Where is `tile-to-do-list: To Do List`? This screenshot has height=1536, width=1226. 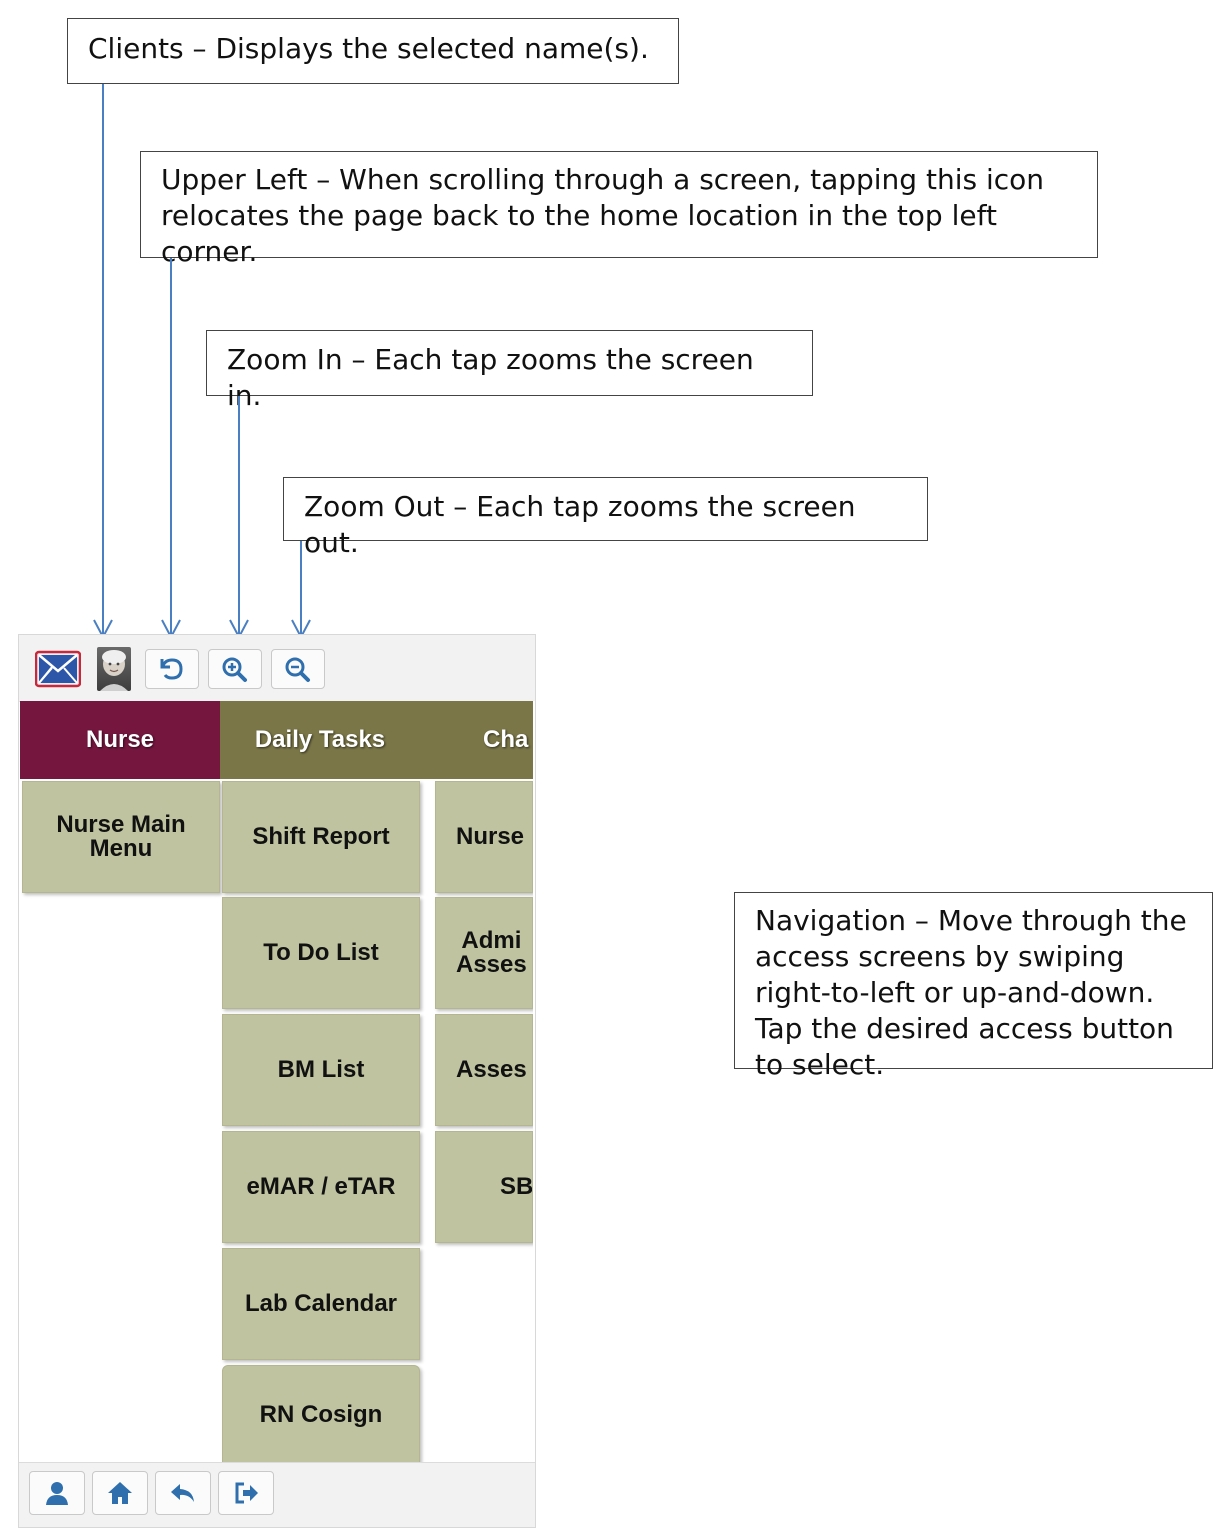
tile-to-do-list: To Do List is located at coordinates (321, 953).